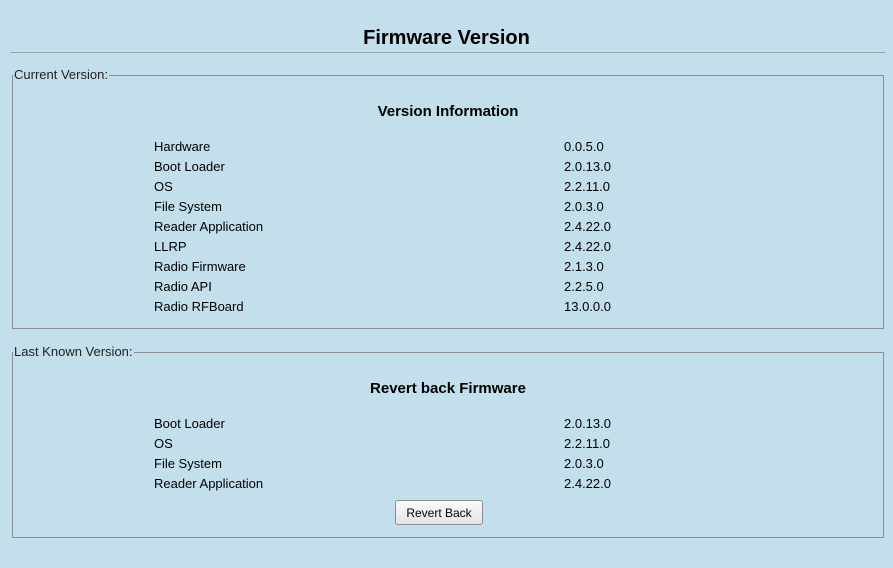 This screenshot has height=568, width=893. Describe the element at coordinates (170, 246) in the screenshot. I see `component-label: LLRP` at that location.